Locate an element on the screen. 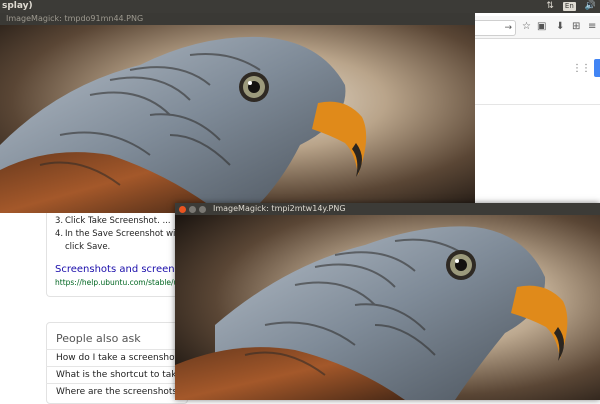 Image resolution: width=600 pixels, height=404 pixels. top-panel: splay) ⇅ En 🔊 is located at coordinates (300, 6).